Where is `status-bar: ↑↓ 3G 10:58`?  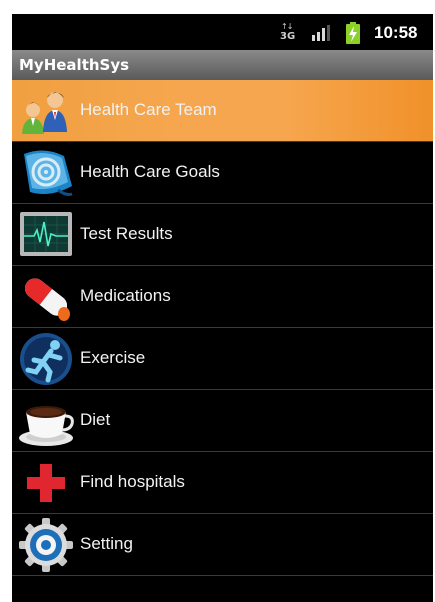 status-bar: ↑↓ 3G 10:58 is located at coordinates (222, 32).